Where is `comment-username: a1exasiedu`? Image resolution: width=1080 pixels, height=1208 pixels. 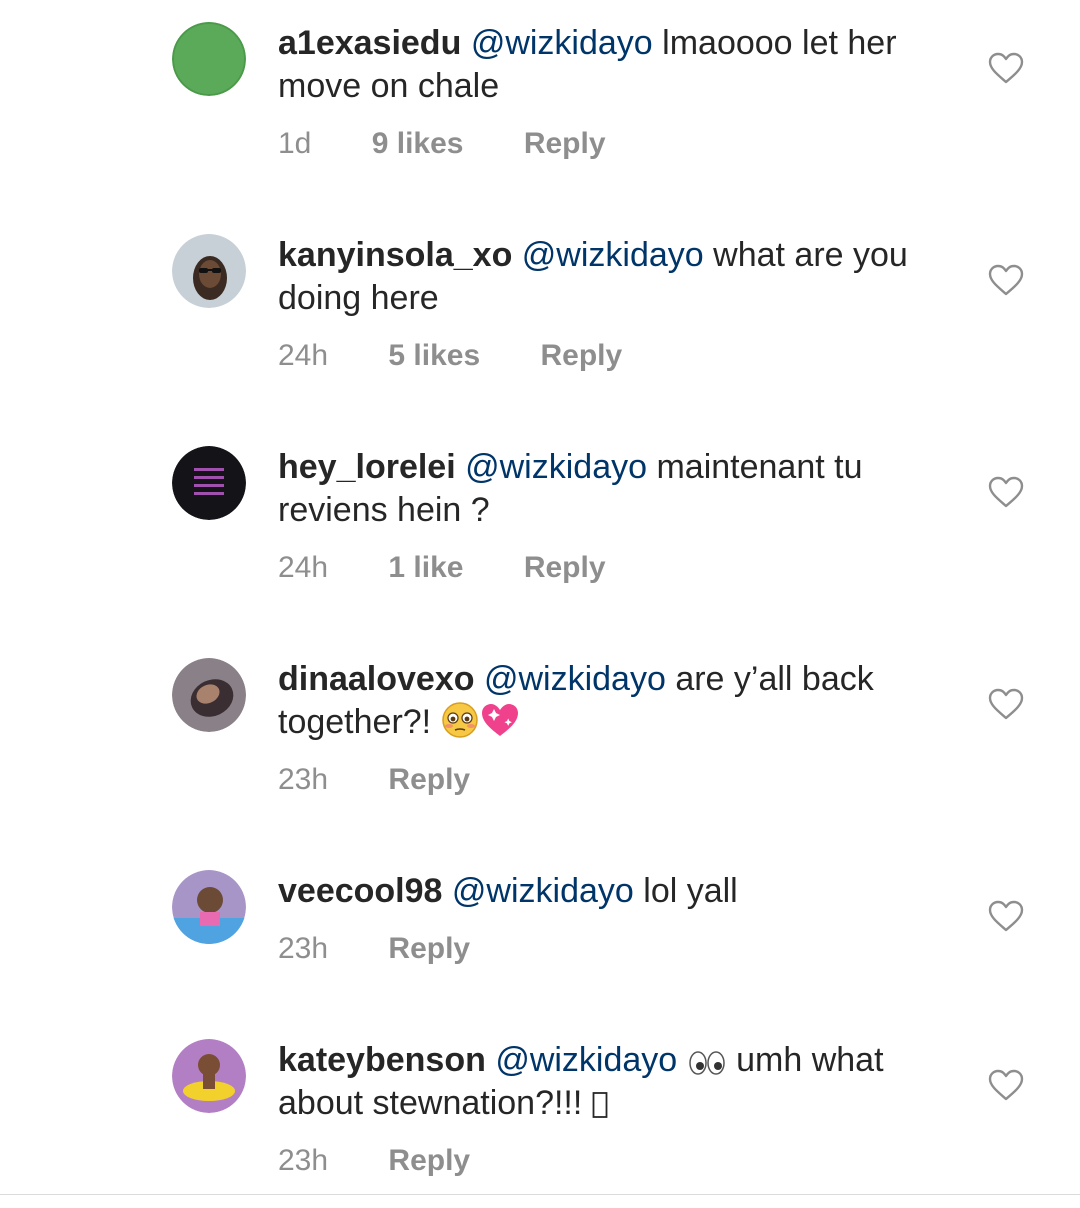
comment-username: a1exasiedu is located at coordinates (369, 43).